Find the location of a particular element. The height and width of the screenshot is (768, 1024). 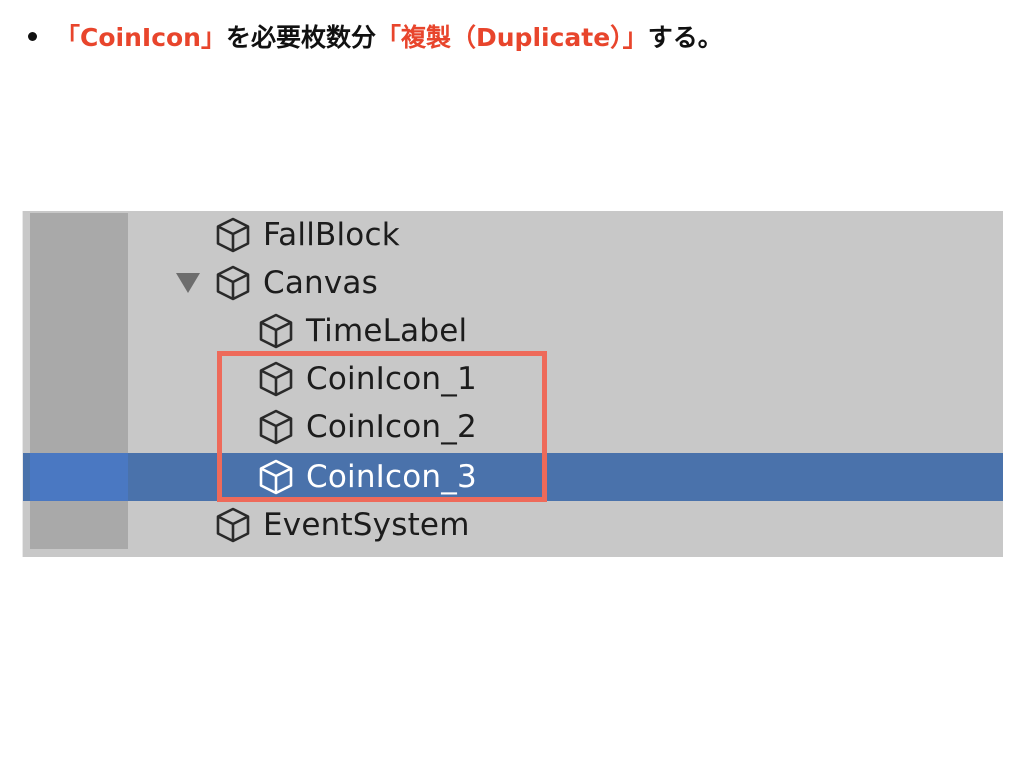

hierarchy-item-label: Canvas is located at coordinates (320, 283).